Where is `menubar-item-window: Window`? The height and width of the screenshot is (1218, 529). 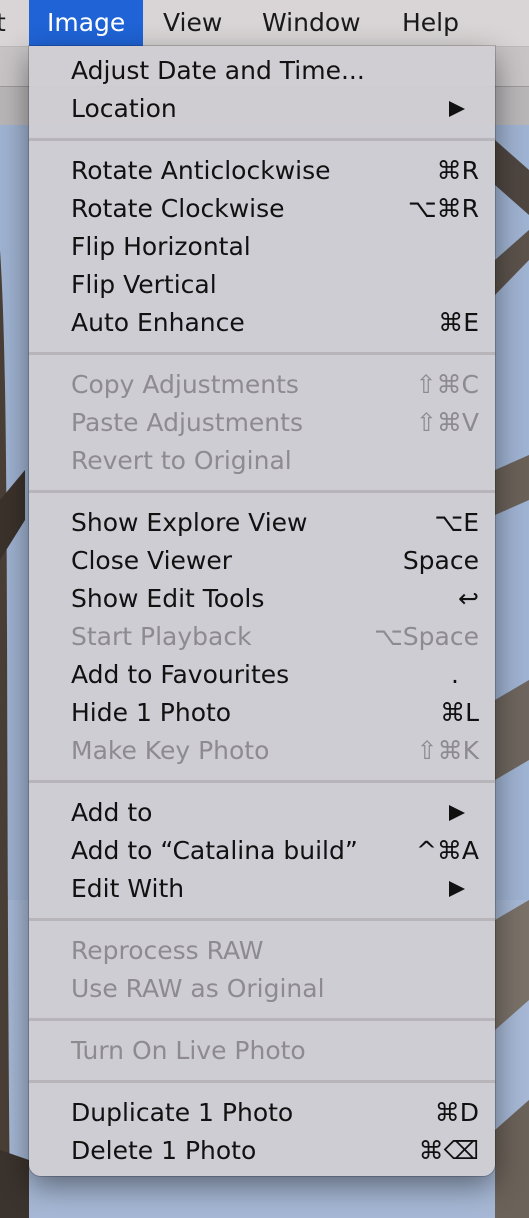
menubar-item-window: Window is located at coordinates (311, 23).